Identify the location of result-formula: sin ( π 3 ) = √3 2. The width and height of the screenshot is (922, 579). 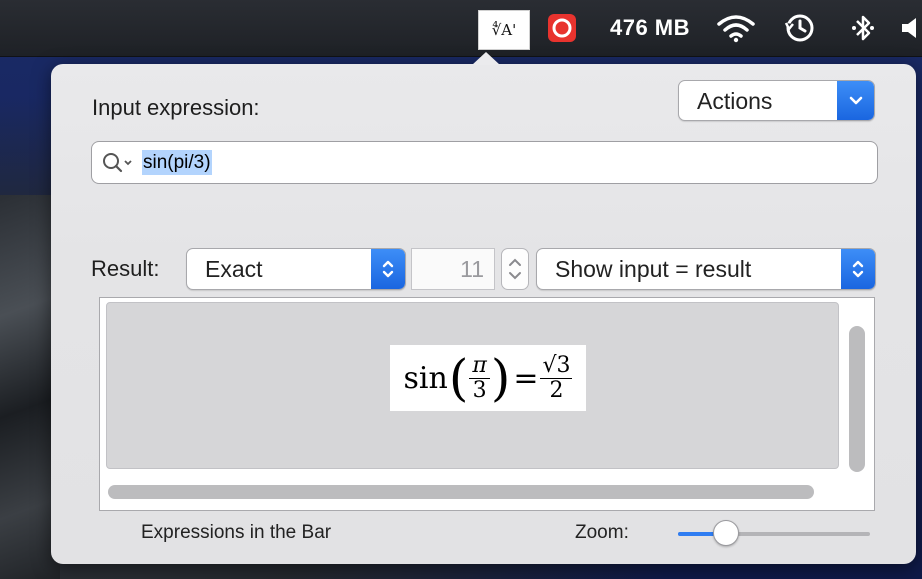
(488, 378).